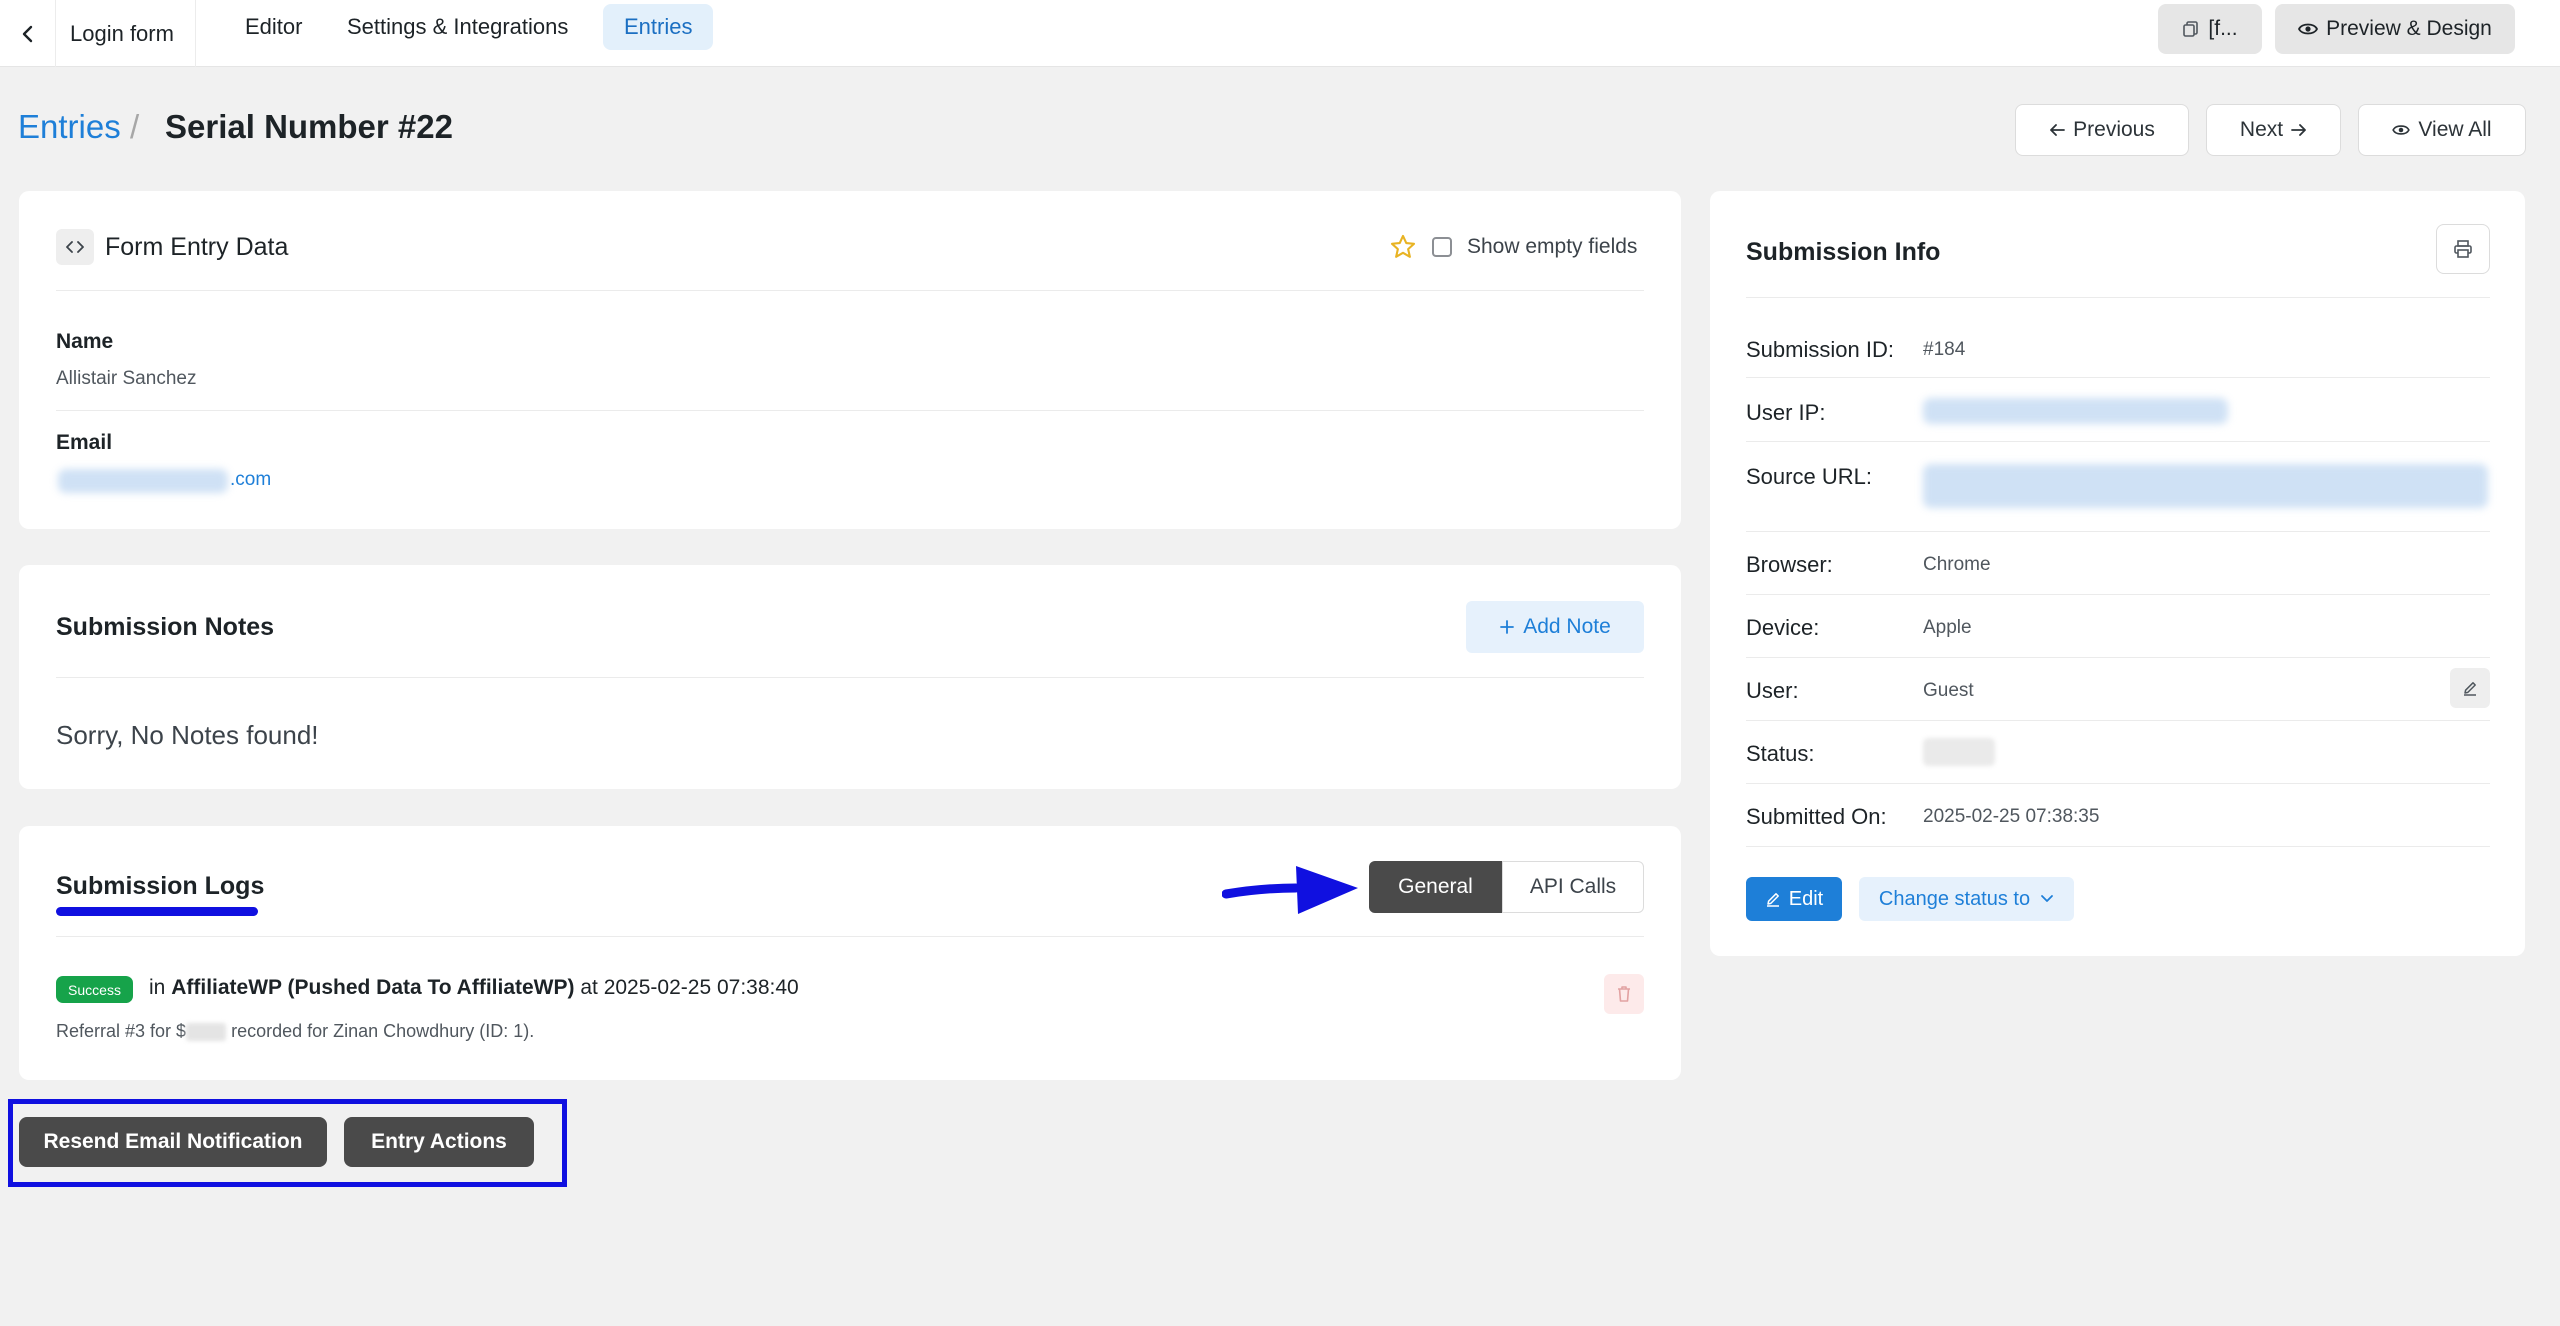 The width and height of the screenshot is (2560, 1326). I want to click on edit-entry-button: Edit, so click(1794, 899).